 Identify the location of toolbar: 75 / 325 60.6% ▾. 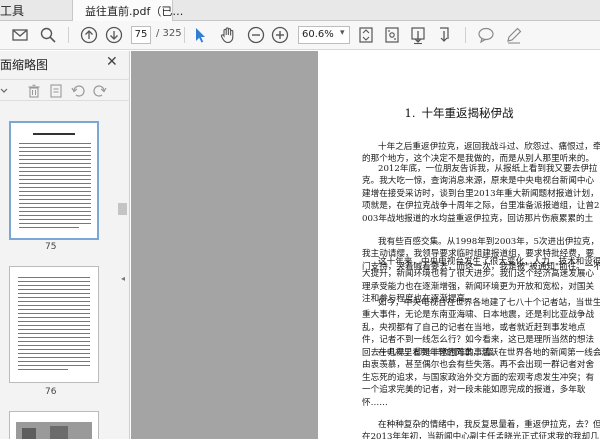
(300, 35).